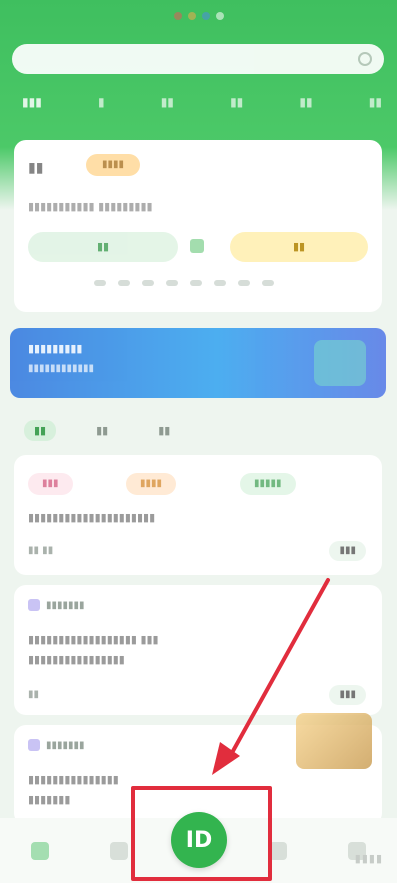 This screenshot has height=883, width=397. I want to click on feed-item-meta: ▮▮ ▮▮, so click(41, 550).